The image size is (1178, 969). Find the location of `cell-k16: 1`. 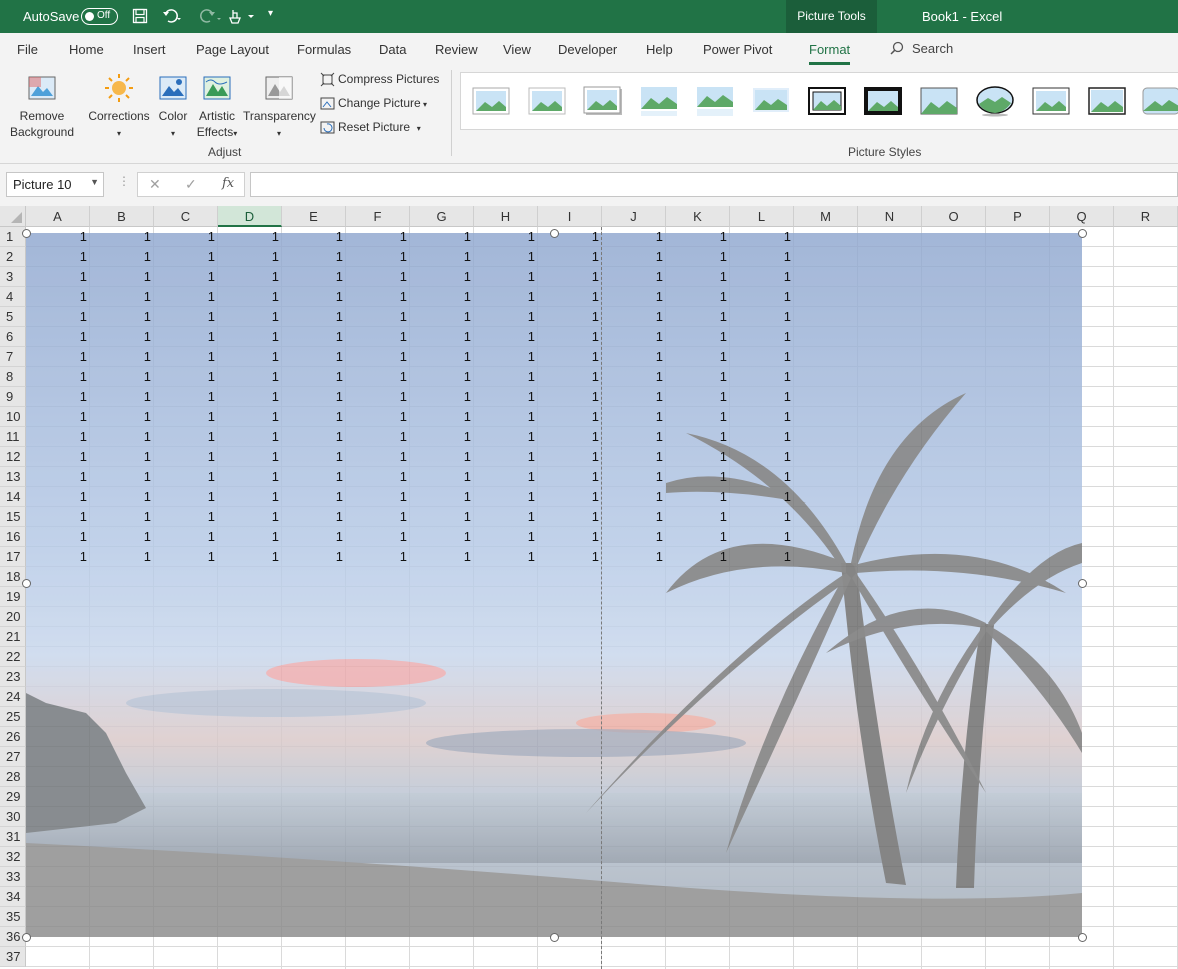

cell-k16: 1 is located at coordinates (696, 537).